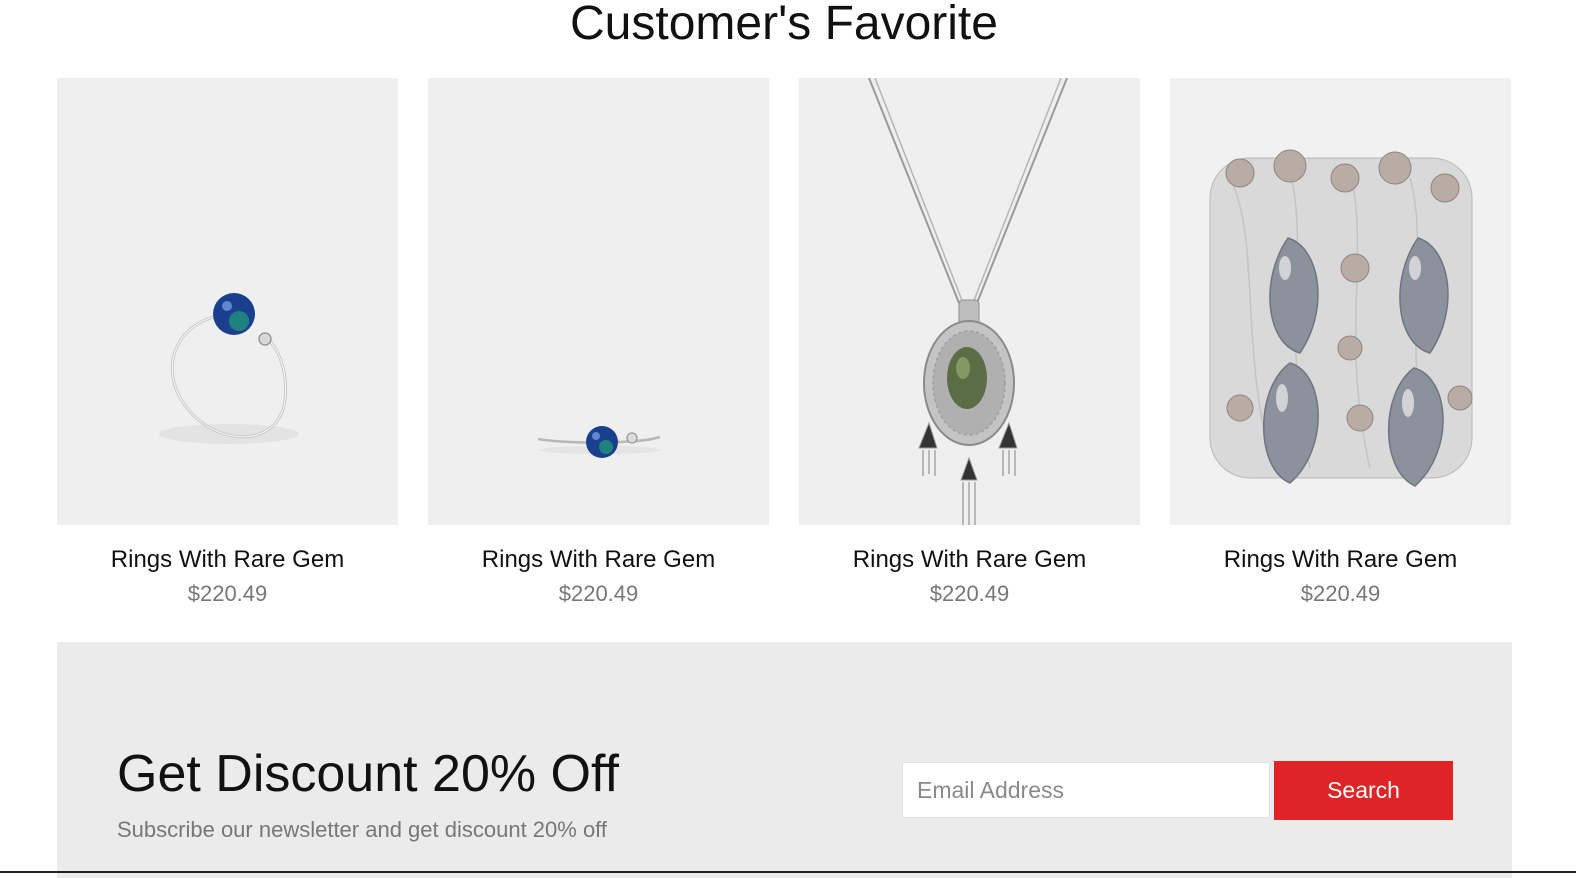 The height and width of the screenshot is (878, 1576). What do you see at coordinates (368, 774) in the screenshot?
I see `newsletter-heading: Get Discount 20% Off` at bounding box center [368, 774].